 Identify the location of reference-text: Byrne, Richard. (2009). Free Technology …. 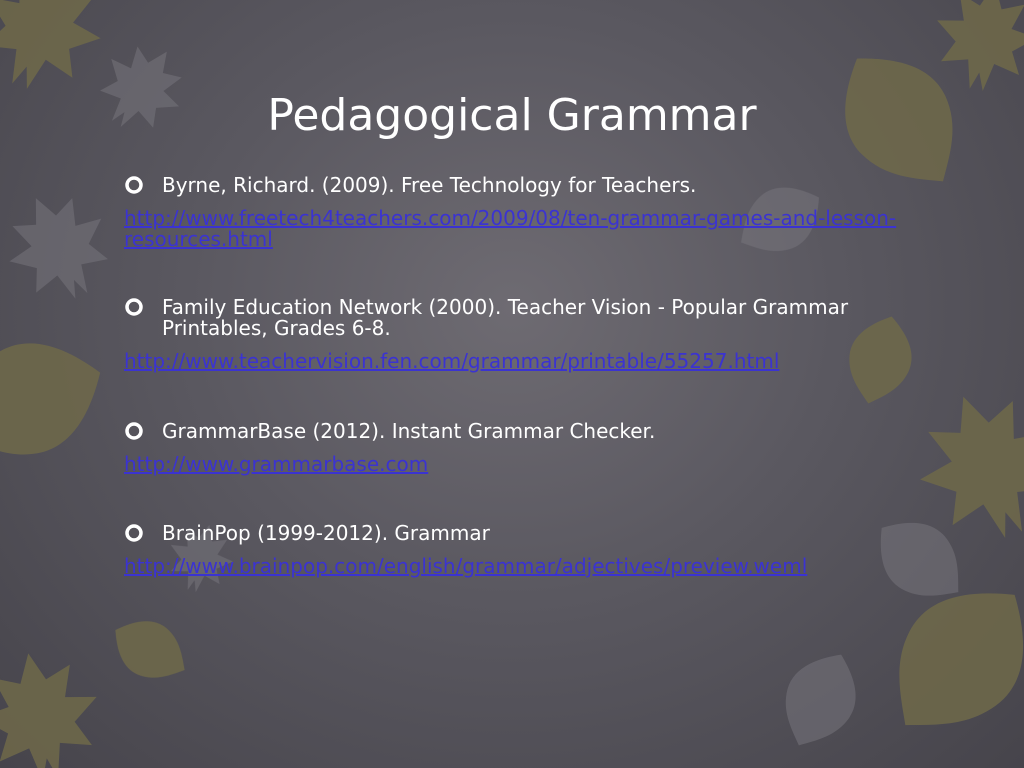
(429, 185).